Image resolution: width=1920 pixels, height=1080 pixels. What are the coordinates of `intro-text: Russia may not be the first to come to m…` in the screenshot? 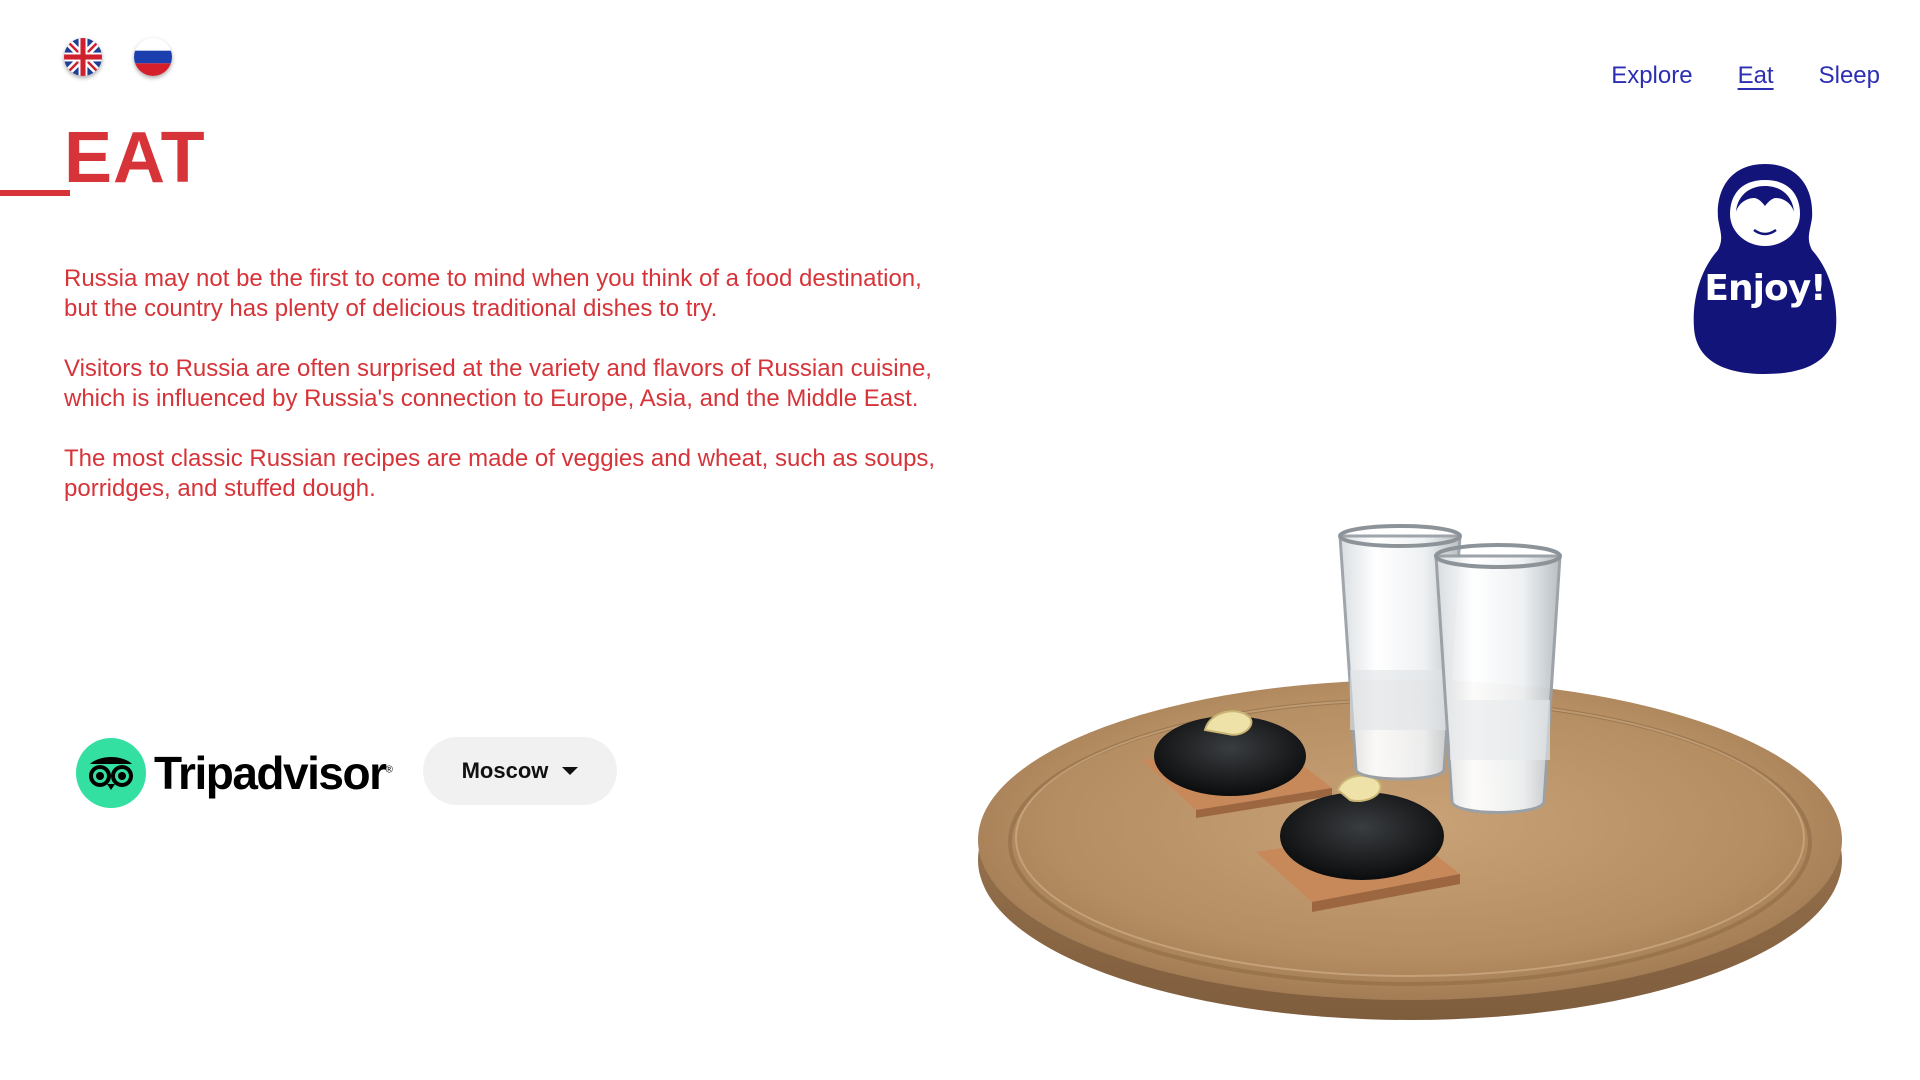 It's located at (504, 399).